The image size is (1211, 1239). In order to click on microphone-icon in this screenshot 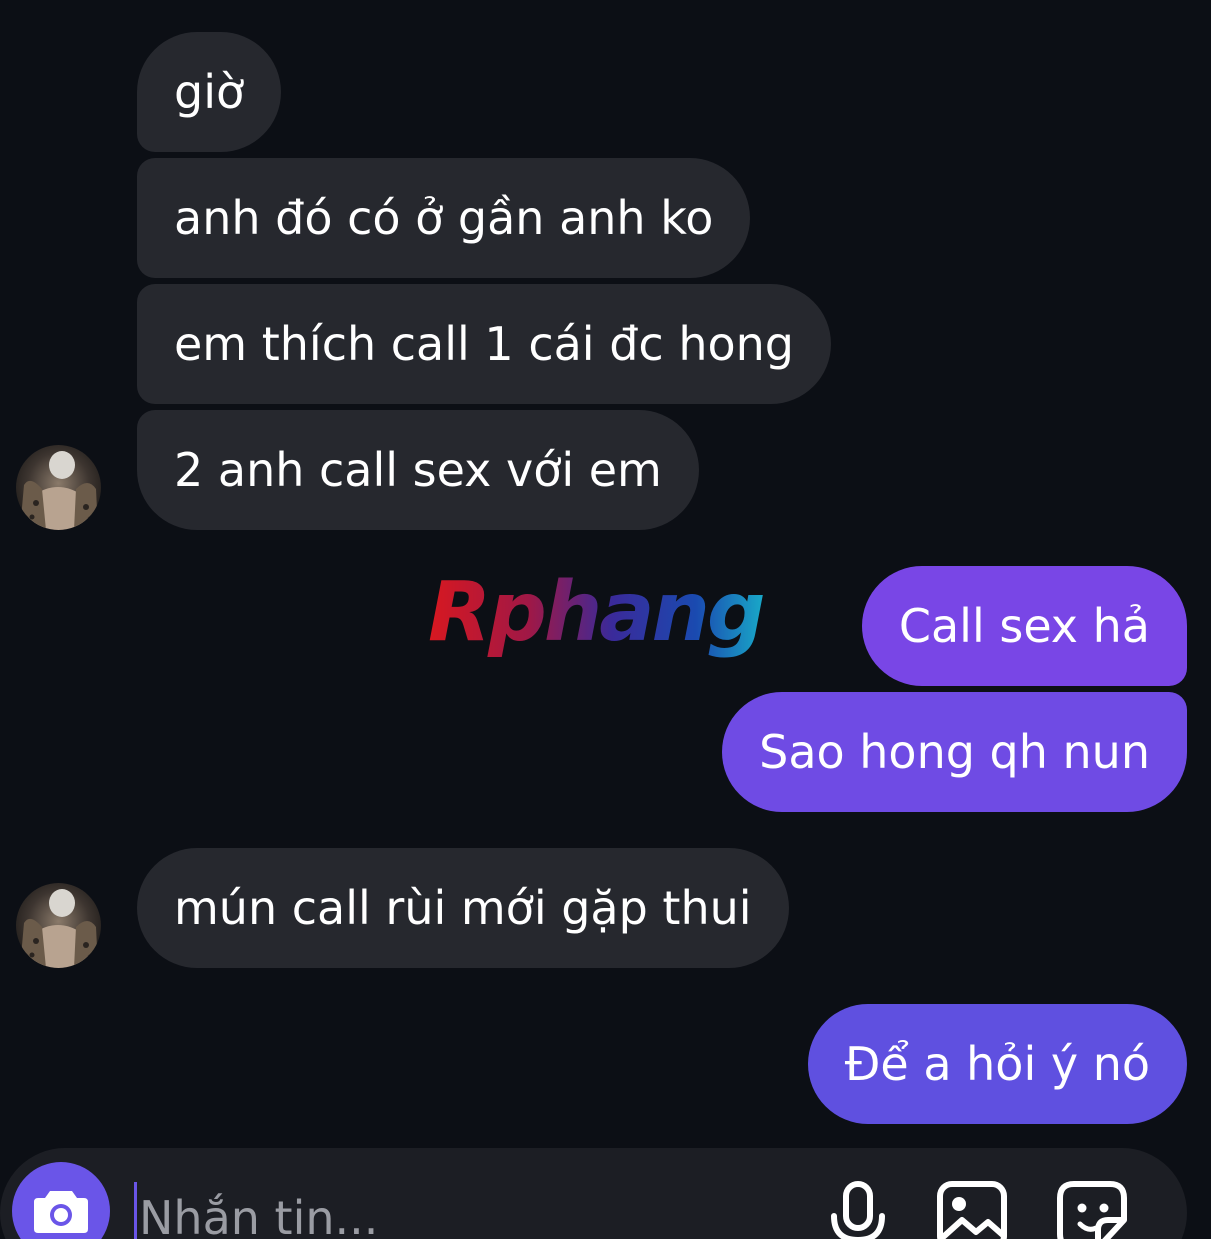, I will do `click(858, 1206)`.